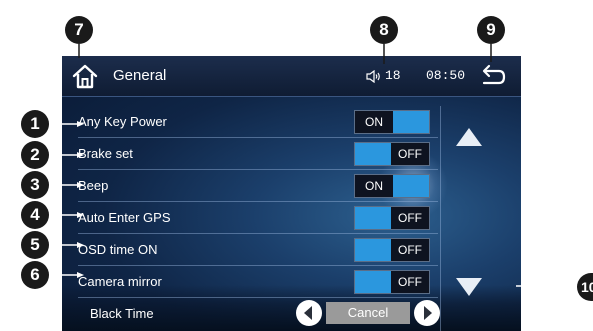 The height and width of the screenshot is (331, 593). What do you see at coordinates (35, 275) in the screenshot?
I see `callout-6: 6` at bounding box center [35, 275].